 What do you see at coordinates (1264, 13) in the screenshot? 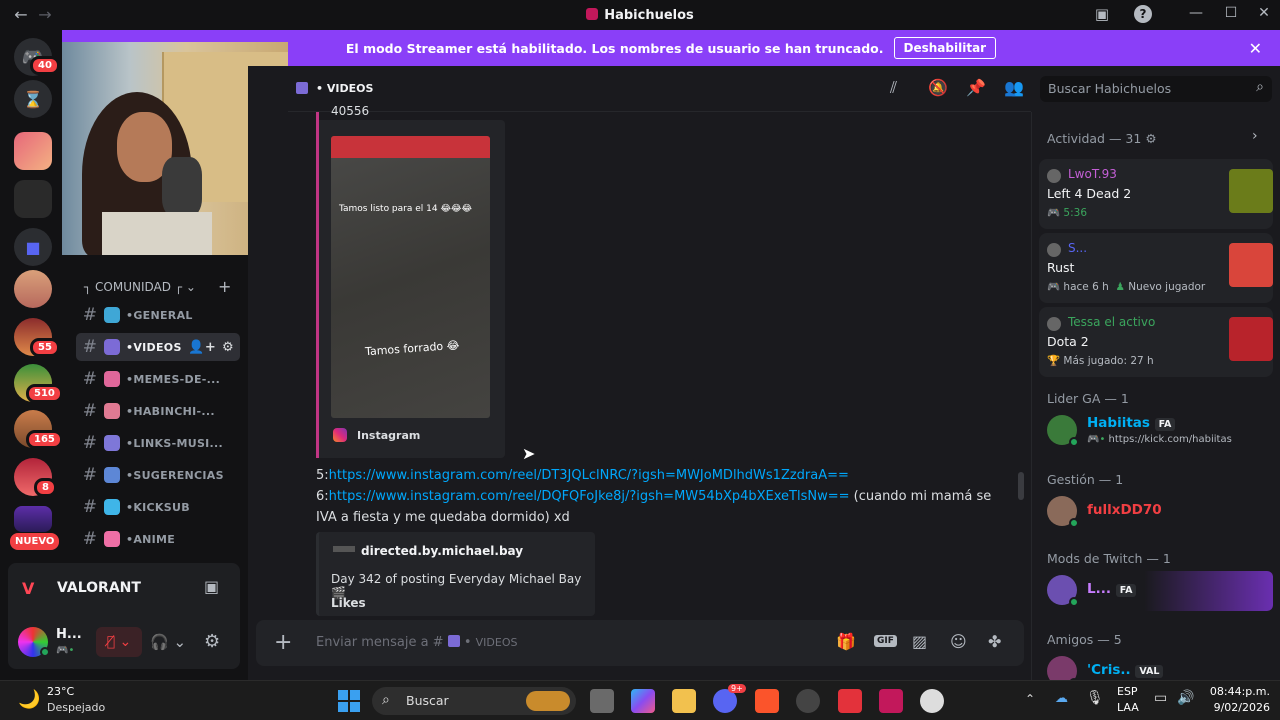
I see `close-window-icon: ✕` at bounding box center [1264, 13].